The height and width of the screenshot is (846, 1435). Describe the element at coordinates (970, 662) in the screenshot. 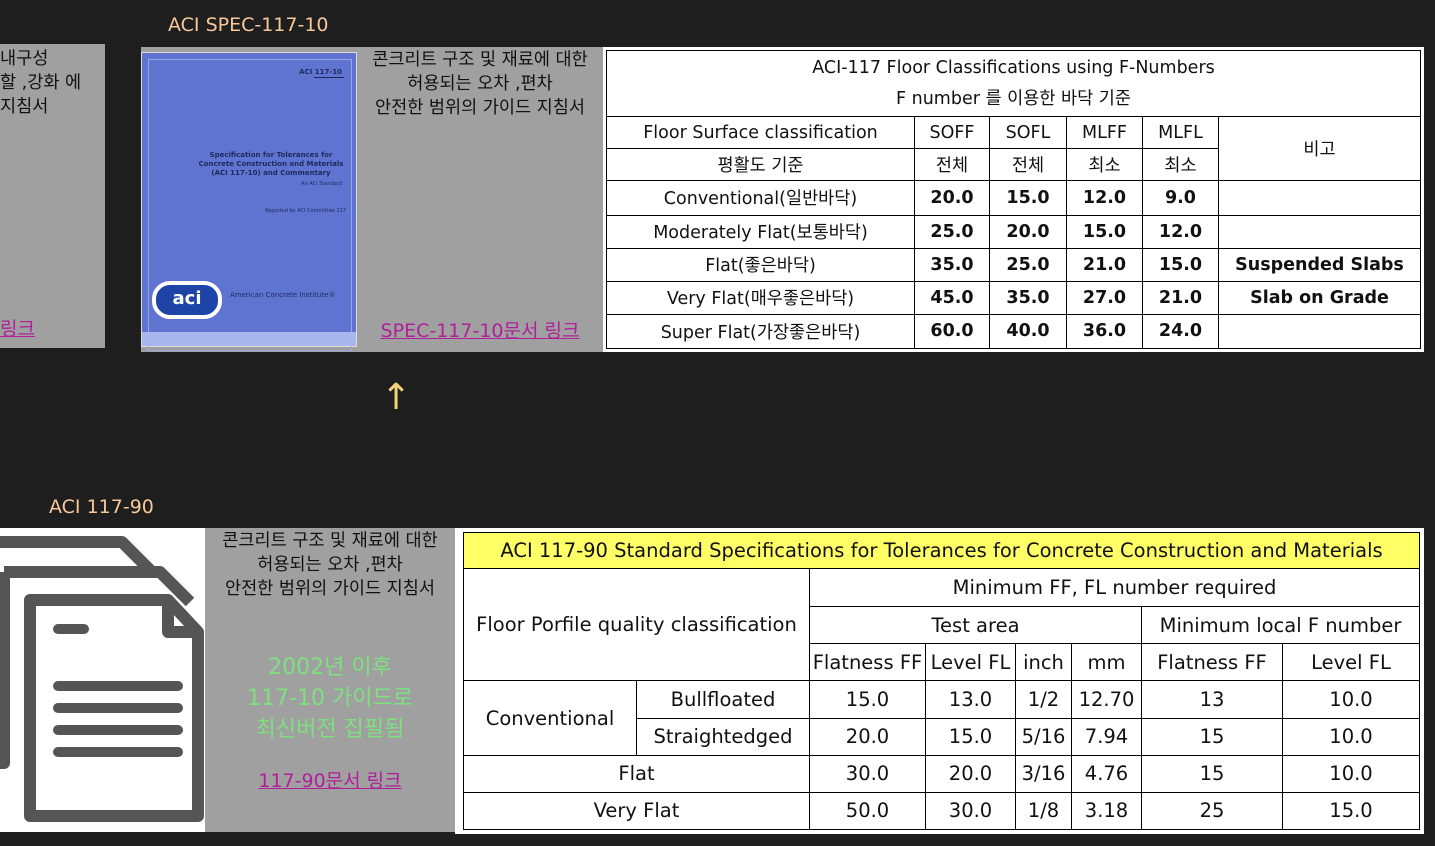

I see `t2-sub-header: Level FL` at that location.